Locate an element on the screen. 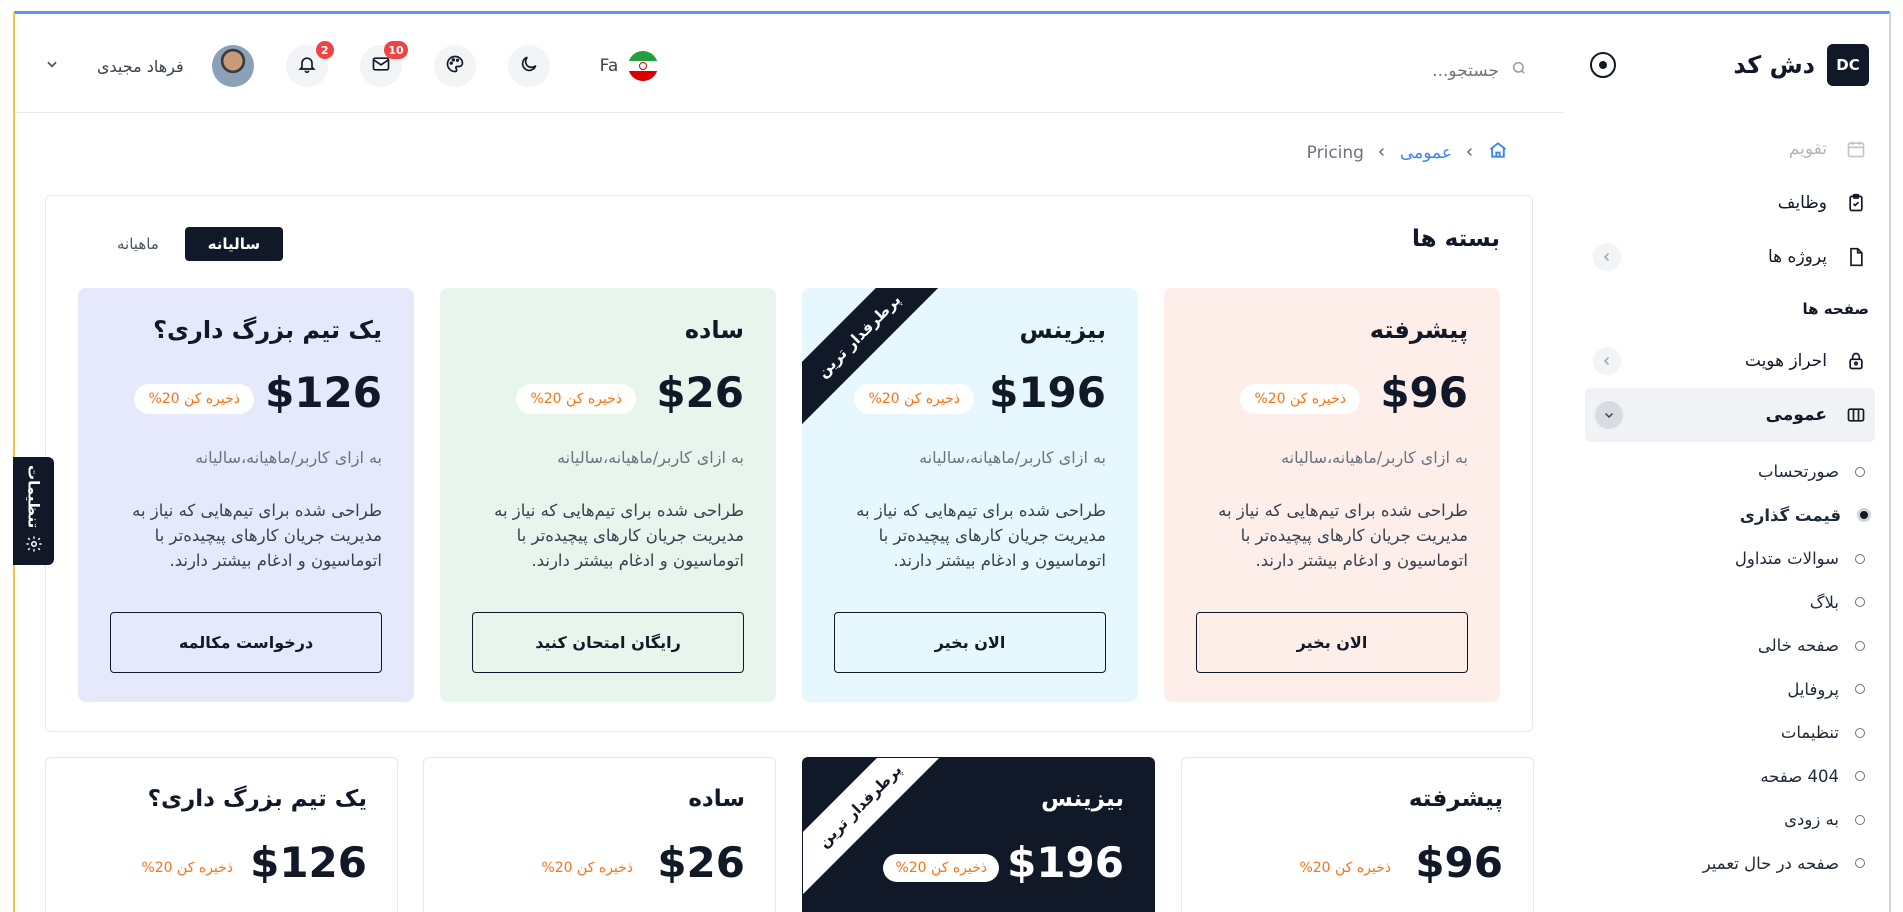 This screenshot has height=912, width=1903. sidebar-subitem-coming-soon: به زودی is located at coordinates (1730, 820).